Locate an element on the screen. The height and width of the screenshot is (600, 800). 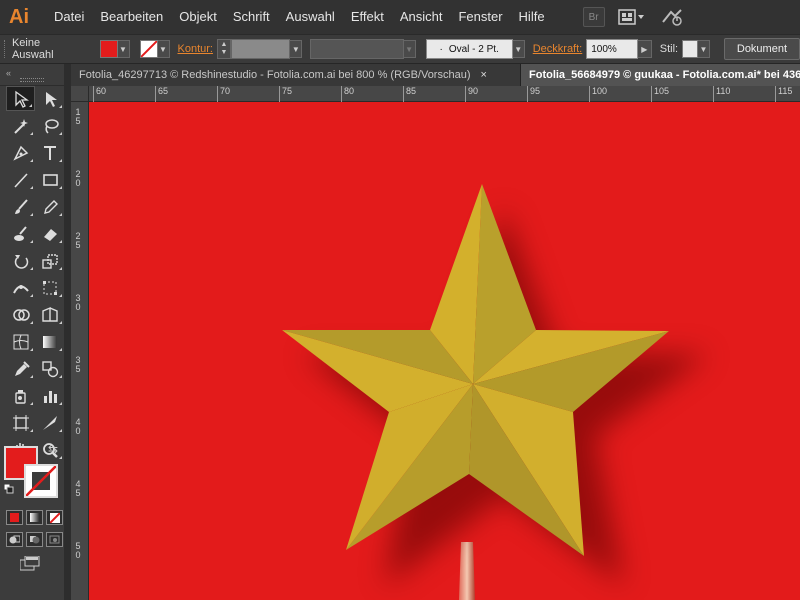
close-icon: × is located at coordinates (484, 75).